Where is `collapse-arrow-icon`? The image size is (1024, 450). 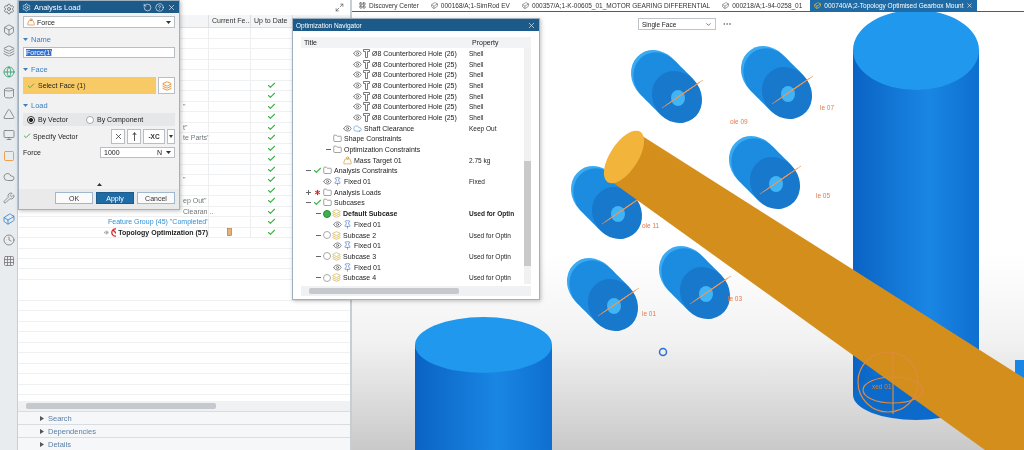
collapse-arrow-icon is located at coordinates (99, 184).